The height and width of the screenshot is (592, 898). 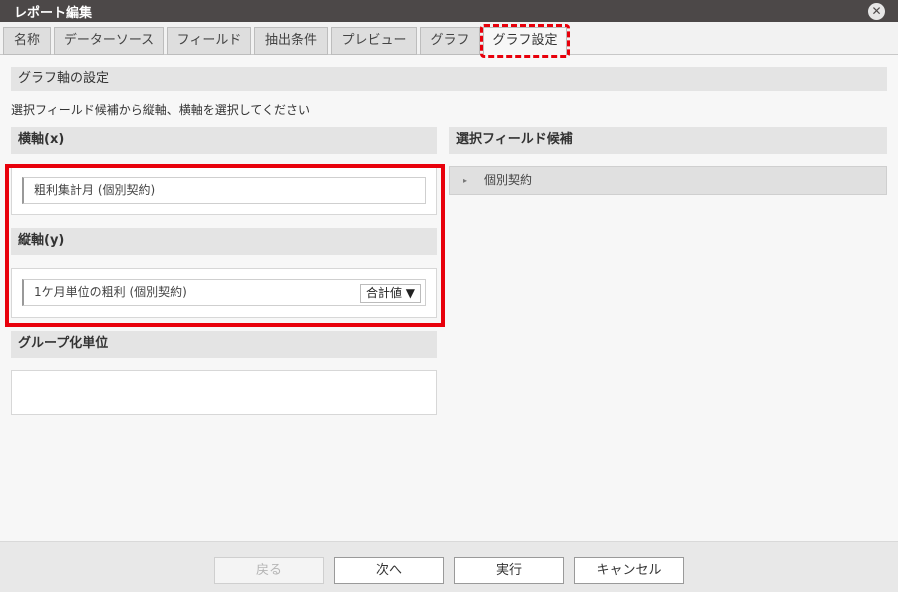 I want to click on cancel-button: キャンセル, so click(x=629, y=570).